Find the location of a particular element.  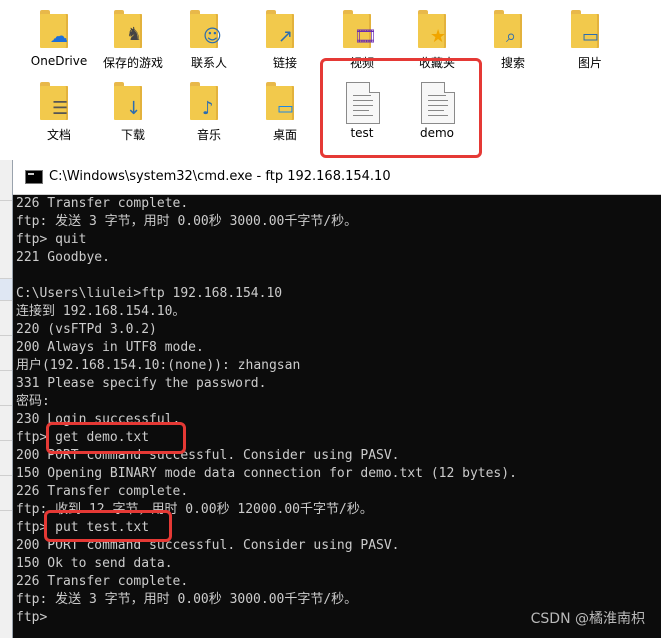

console-line: 用户(192.168.154.10:(none)): zhangsan is located at coordinates (158, 365).